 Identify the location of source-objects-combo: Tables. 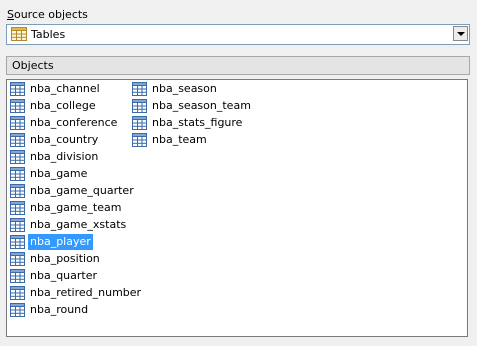
(238, 34).